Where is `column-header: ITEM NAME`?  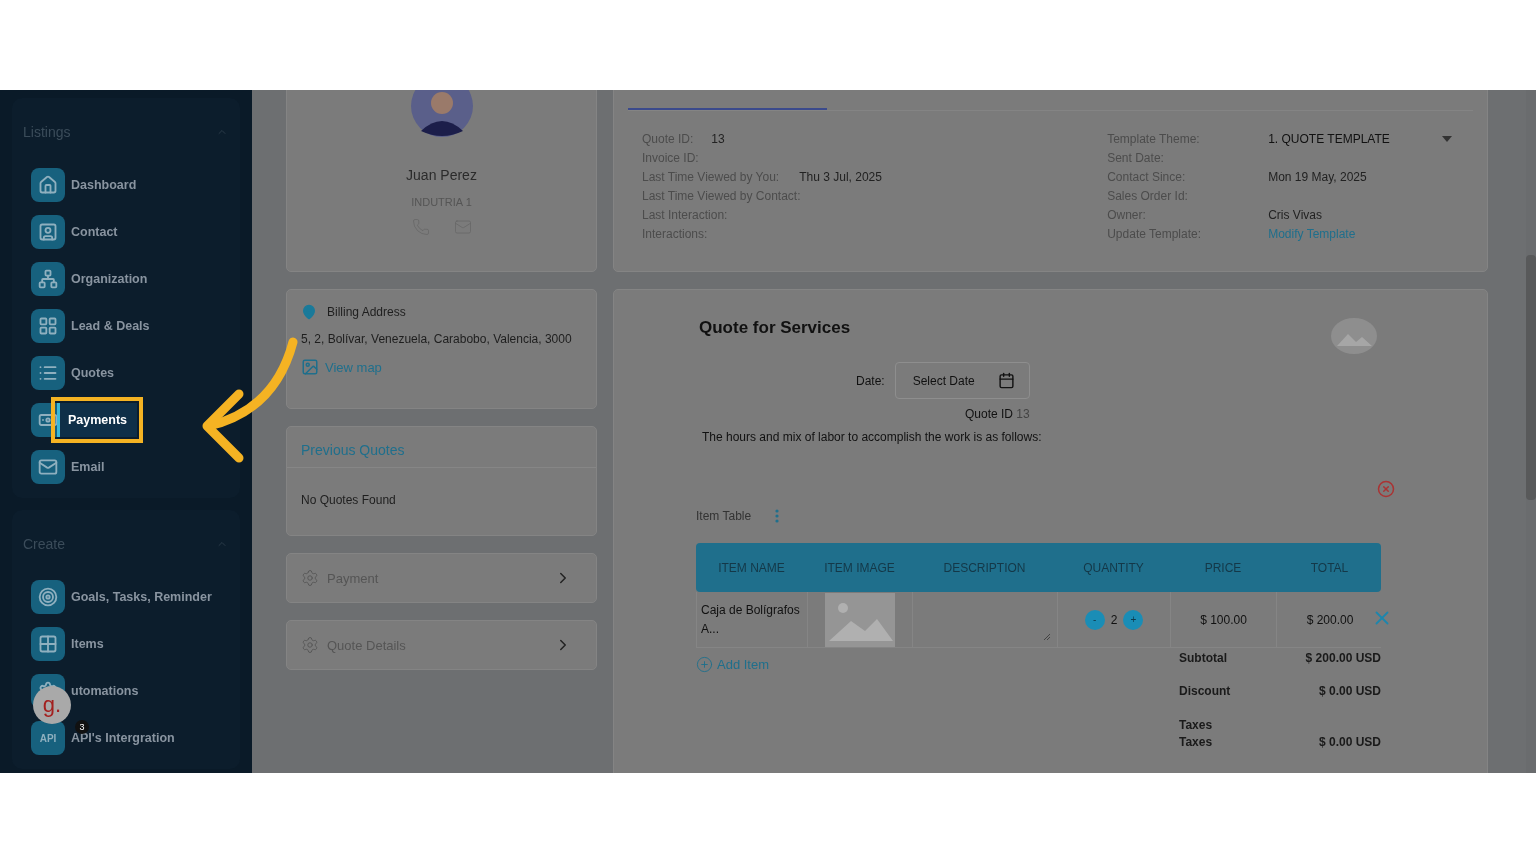 column-header: ITEM NAME is located at coordinates (751, 567).